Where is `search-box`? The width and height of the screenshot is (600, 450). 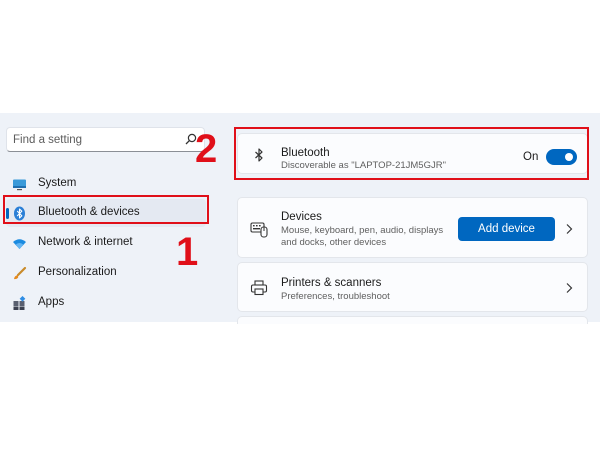 search-box is located at coordinates (105, 139).